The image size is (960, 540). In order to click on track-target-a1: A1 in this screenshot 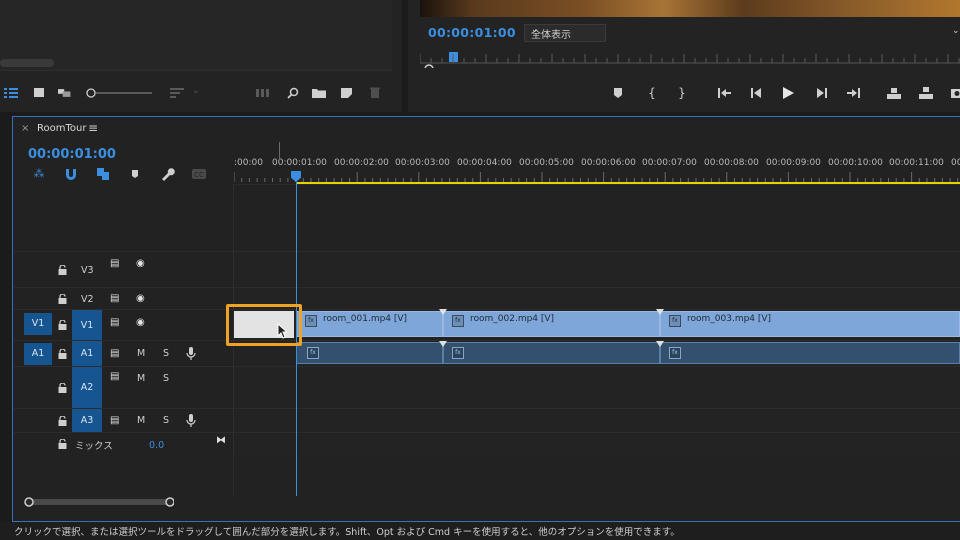, I will do `click(87, 354)`.